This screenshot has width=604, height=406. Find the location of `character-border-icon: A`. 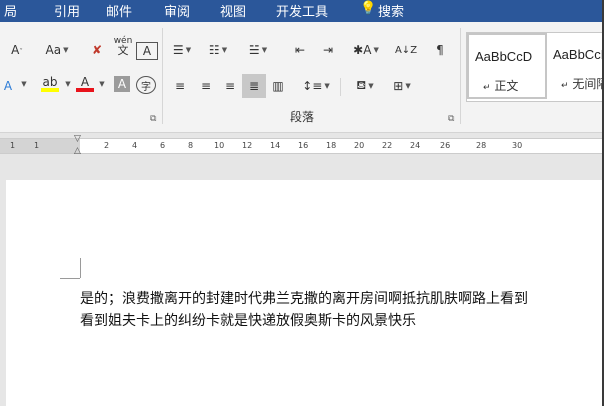

character-border-icon: A is located at coordinates (147, 51).